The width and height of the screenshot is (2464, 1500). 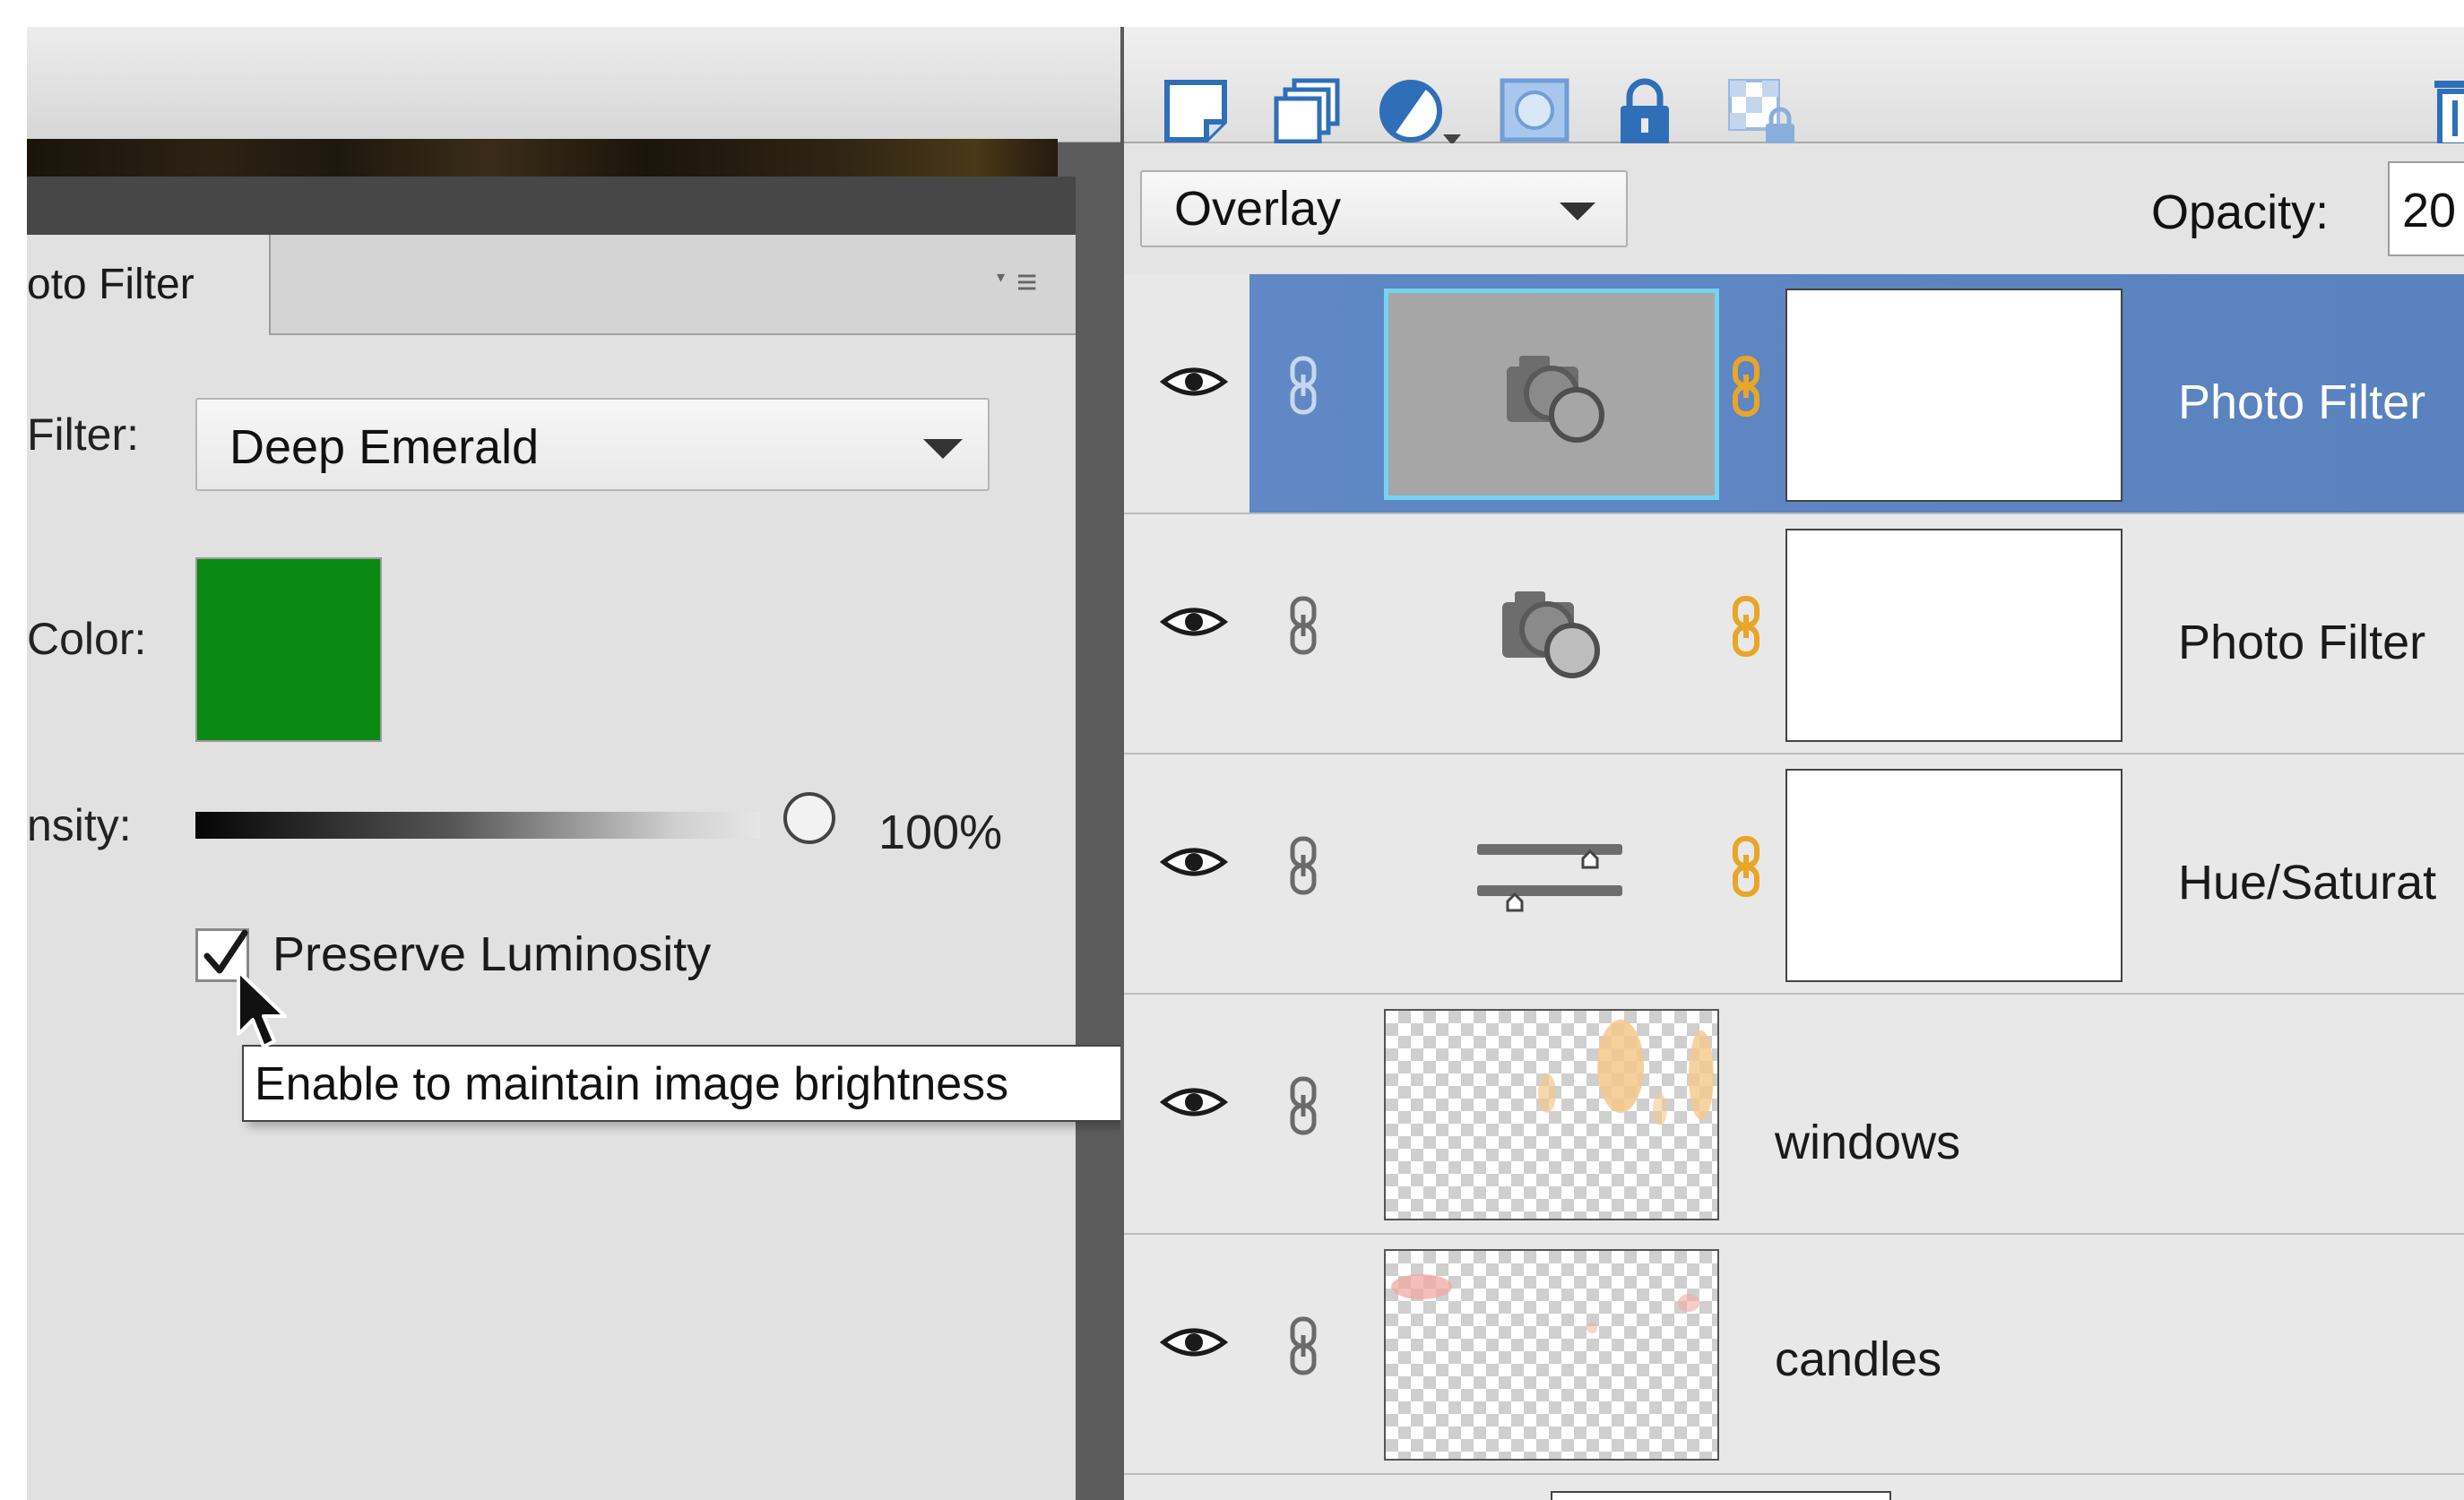 I want to click on lock-all-icon, so click(x=1644, y=113).